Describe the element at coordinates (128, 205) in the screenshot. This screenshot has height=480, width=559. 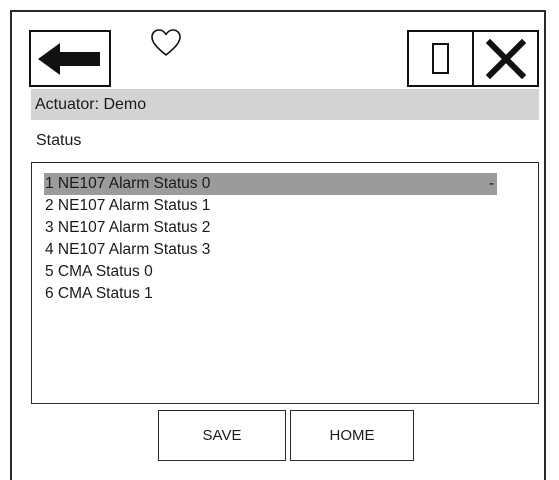
I see `list-item-label: 2 NE107 Alarm Status 1` at that location.